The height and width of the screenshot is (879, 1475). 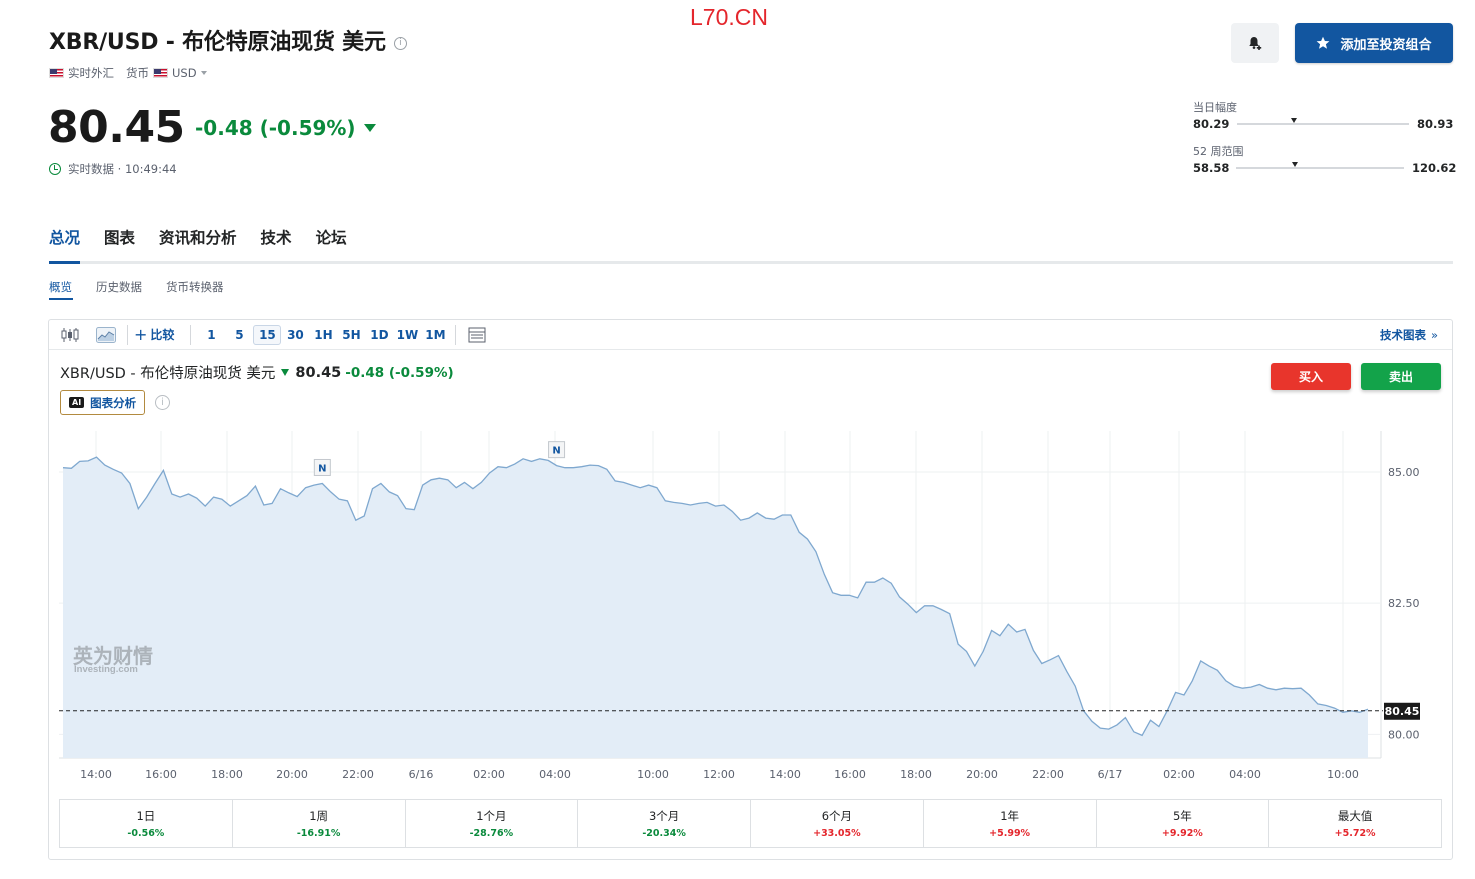 I want to click on interval-1m: 1M, so click(x=435, y=335).